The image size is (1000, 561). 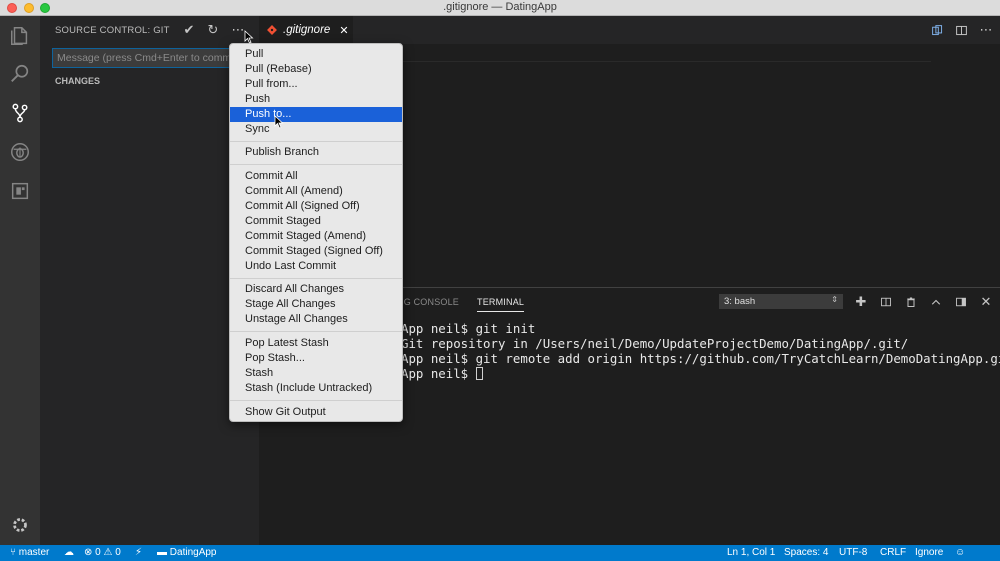 I want to click on maximize-panel-icon, so click(x=936, y=302).